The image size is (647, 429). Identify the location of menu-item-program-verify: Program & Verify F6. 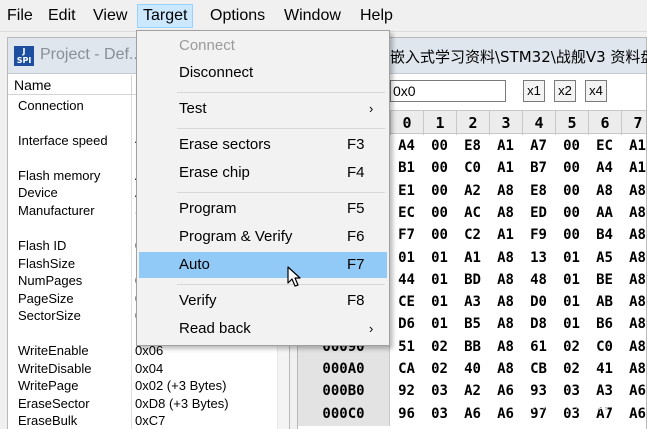
(263, 237).